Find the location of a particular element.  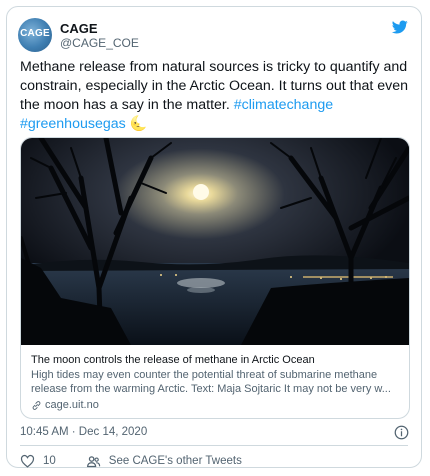

divider is located at coordinates (214, 445).